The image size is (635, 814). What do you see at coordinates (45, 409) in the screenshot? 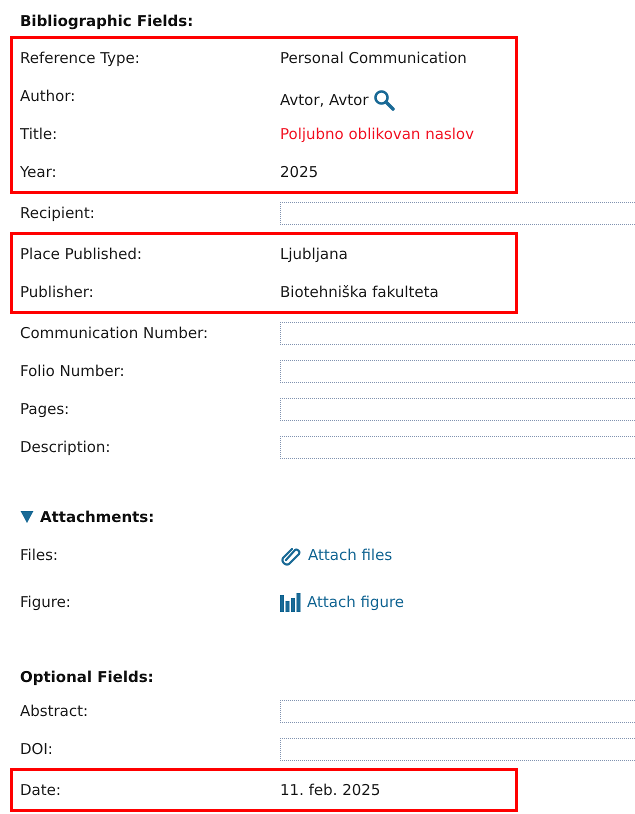
I see `field-label: Pages:` at bounding box center [45, 409].